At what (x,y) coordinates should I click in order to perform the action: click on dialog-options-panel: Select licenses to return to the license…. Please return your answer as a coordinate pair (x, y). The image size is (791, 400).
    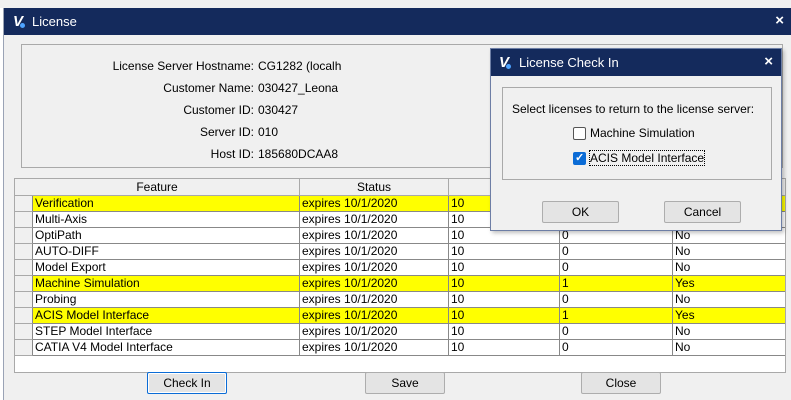
    Looking at the image, I should click on (637, 133).